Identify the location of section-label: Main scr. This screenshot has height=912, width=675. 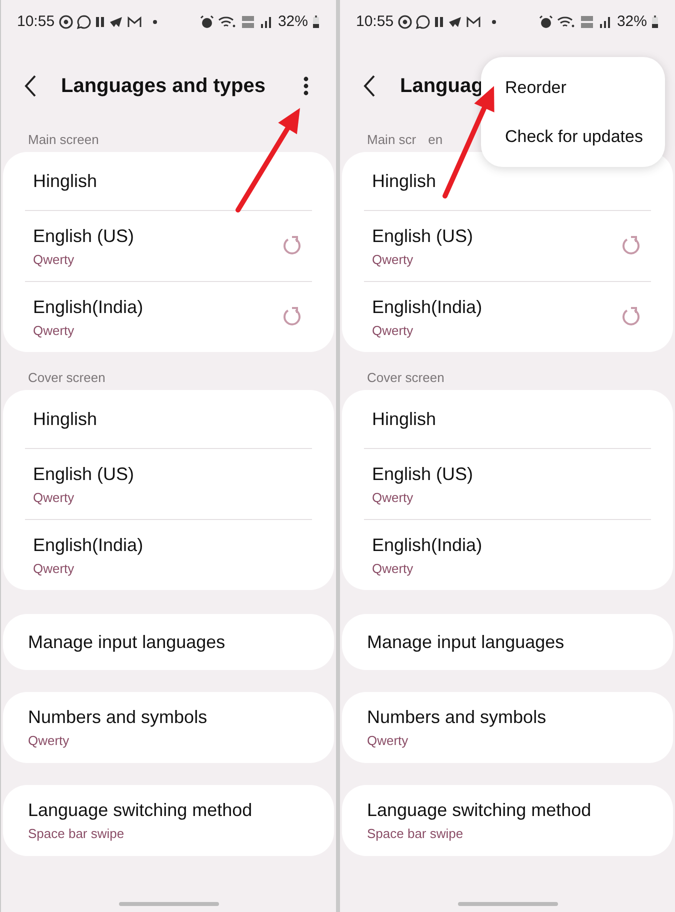
(391, 140).